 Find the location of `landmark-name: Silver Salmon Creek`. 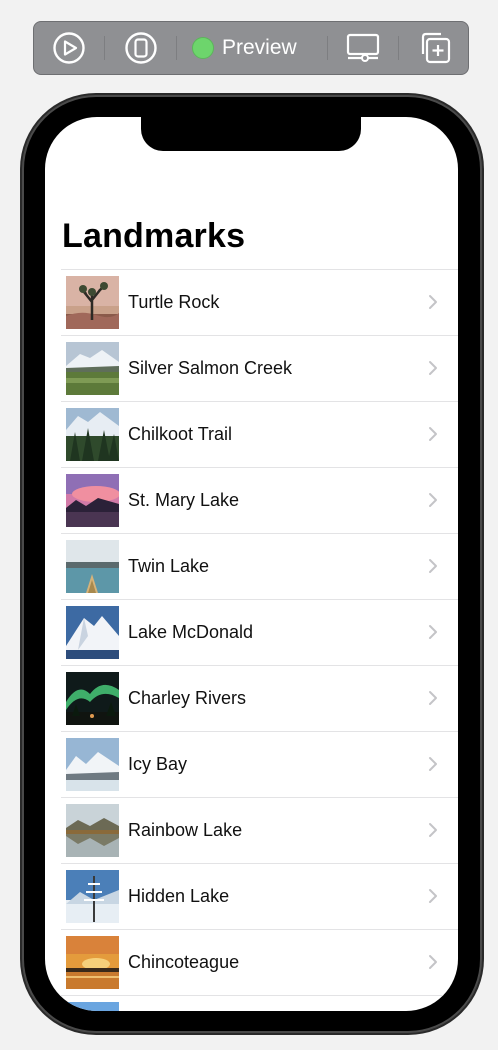

landmark-name: Silver Salmon Creek is located at coordinates (210, 368).